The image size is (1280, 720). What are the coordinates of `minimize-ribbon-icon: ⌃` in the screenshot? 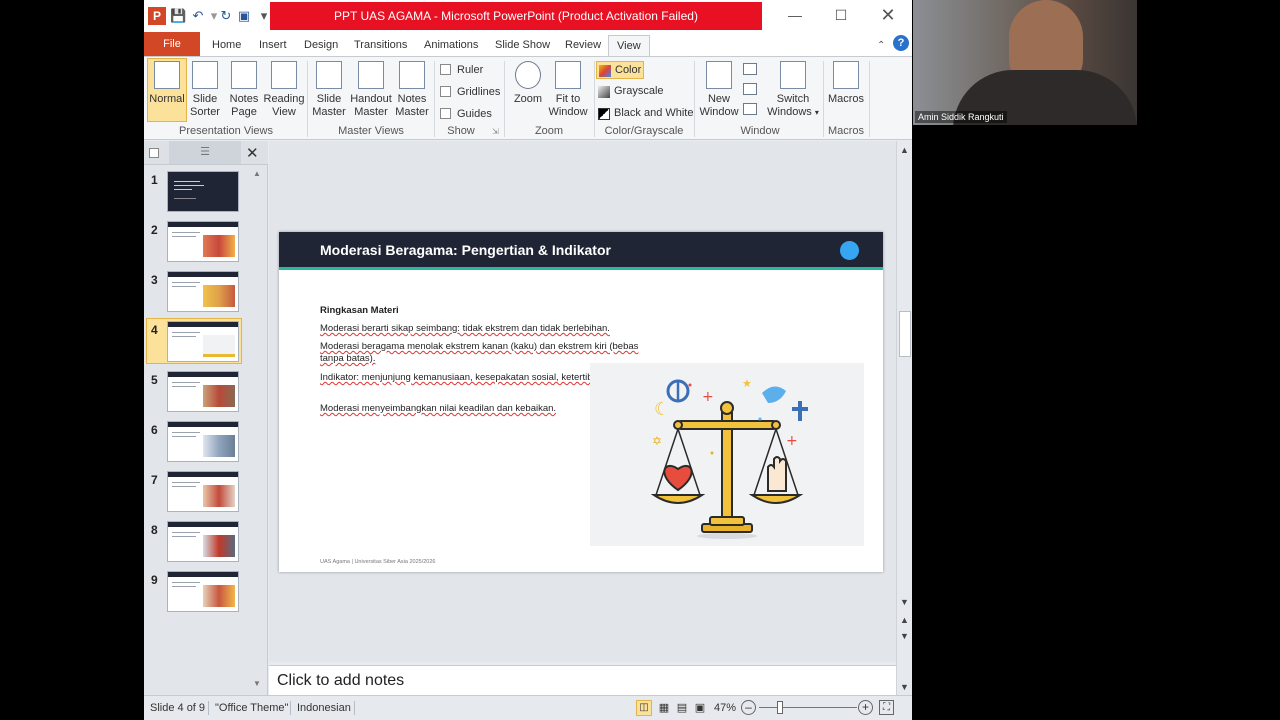 It's located at (881, 45).